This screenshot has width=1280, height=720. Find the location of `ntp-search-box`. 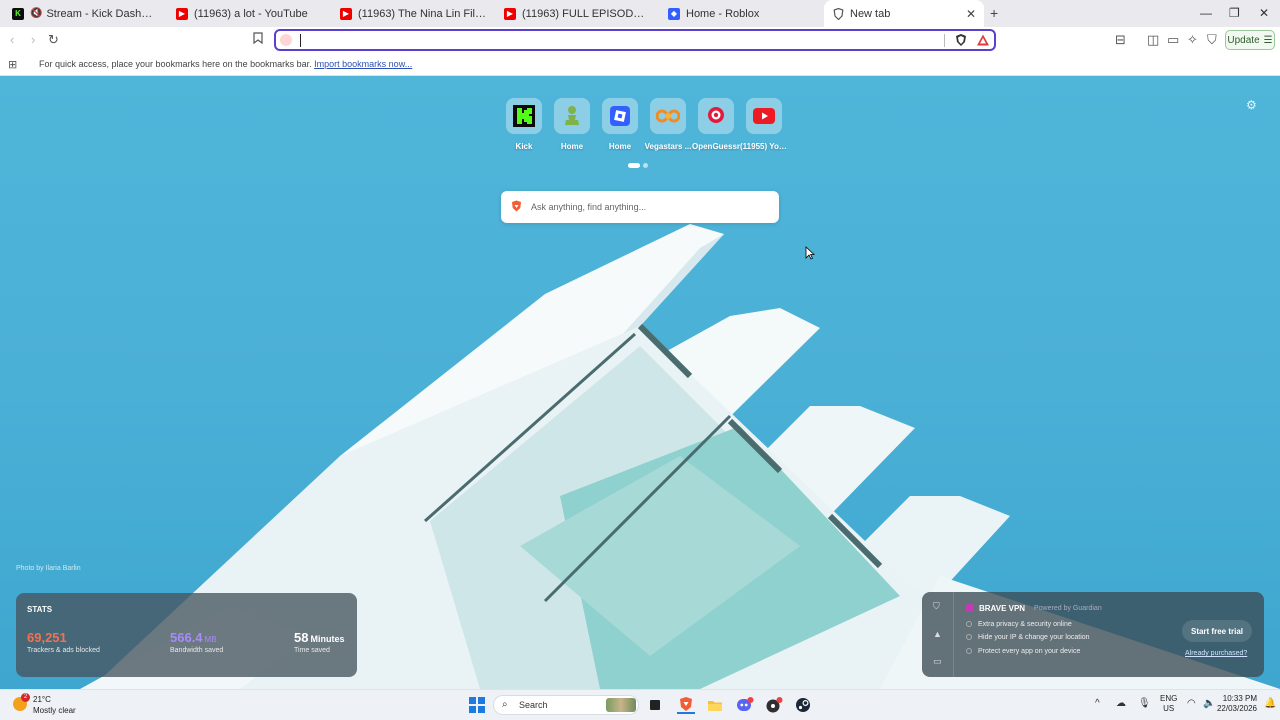

ntp-search-box is located at coordinates (640, 207).